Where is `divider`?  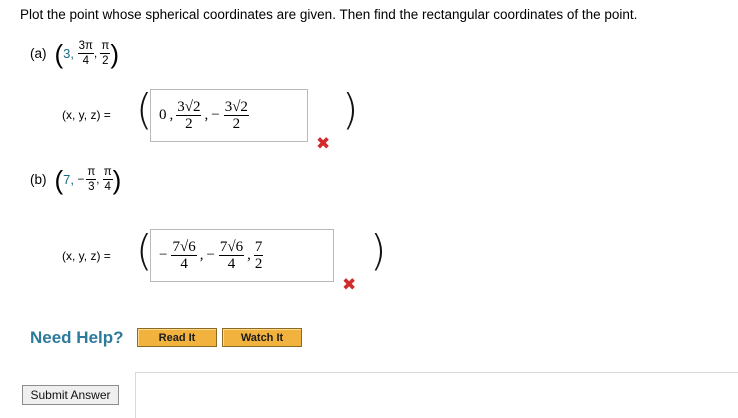
divider is located at coordinates (436, 372).